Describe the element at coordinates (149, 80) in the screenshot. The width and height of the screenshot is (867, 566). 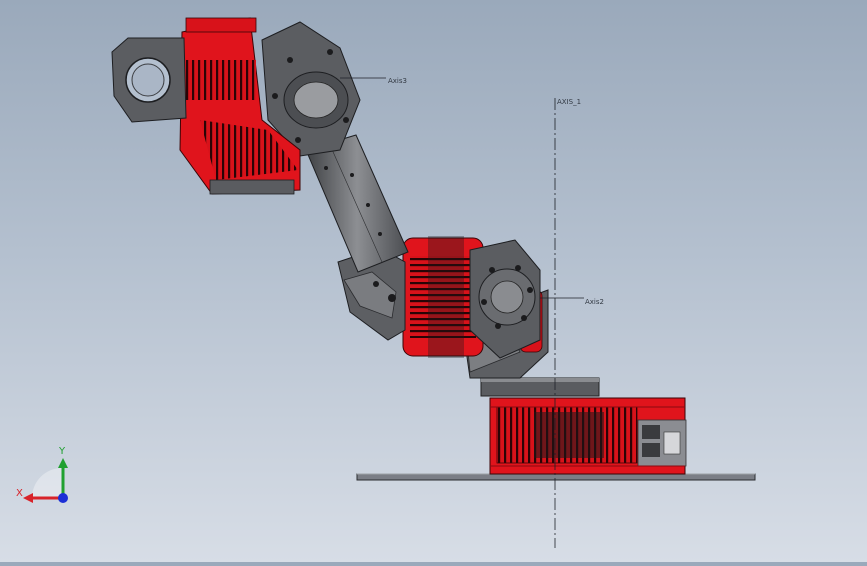
I see `wrist-ring` at that location.